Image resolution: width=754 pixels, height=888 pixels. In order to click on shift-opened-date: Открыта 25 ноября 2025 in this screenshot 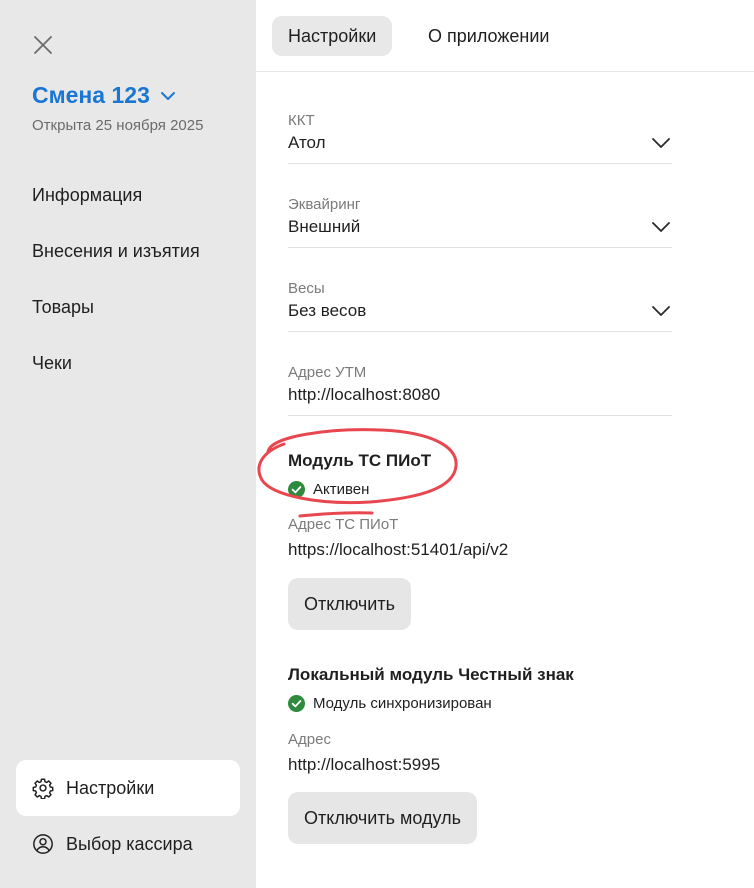, I will do `click(118, 125)`.